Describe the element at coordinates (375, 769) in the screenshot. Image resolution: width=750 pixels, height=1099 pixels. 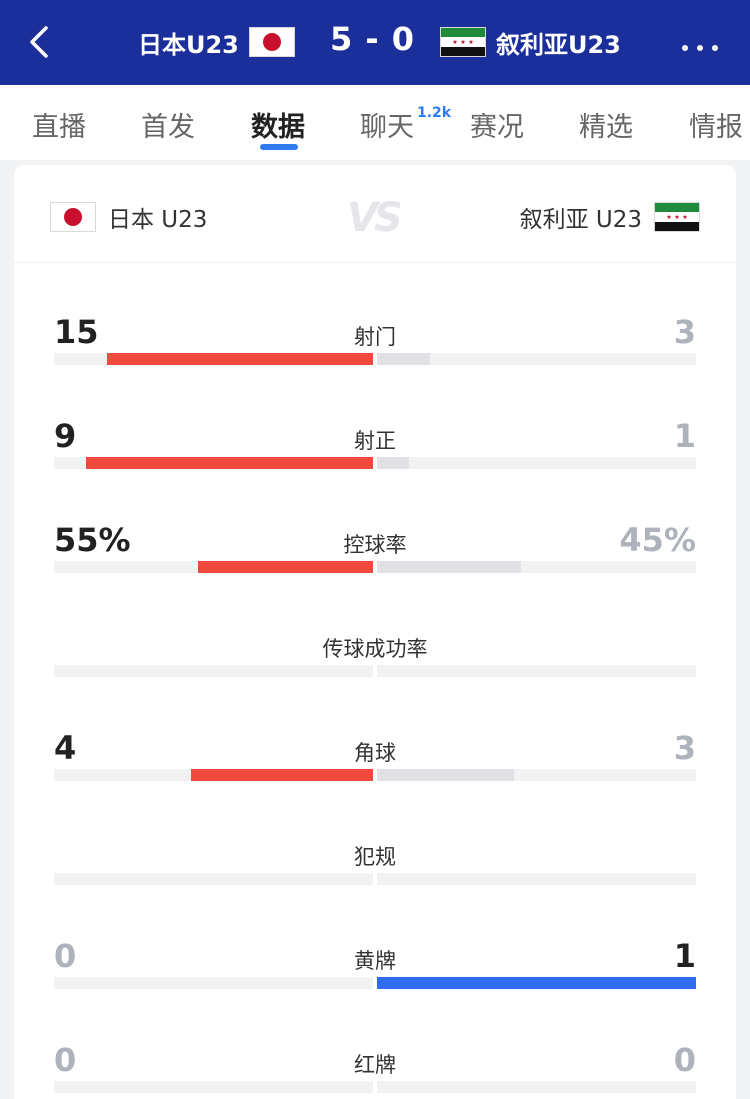
I see `stat-row: 4 角球 3` at that location.